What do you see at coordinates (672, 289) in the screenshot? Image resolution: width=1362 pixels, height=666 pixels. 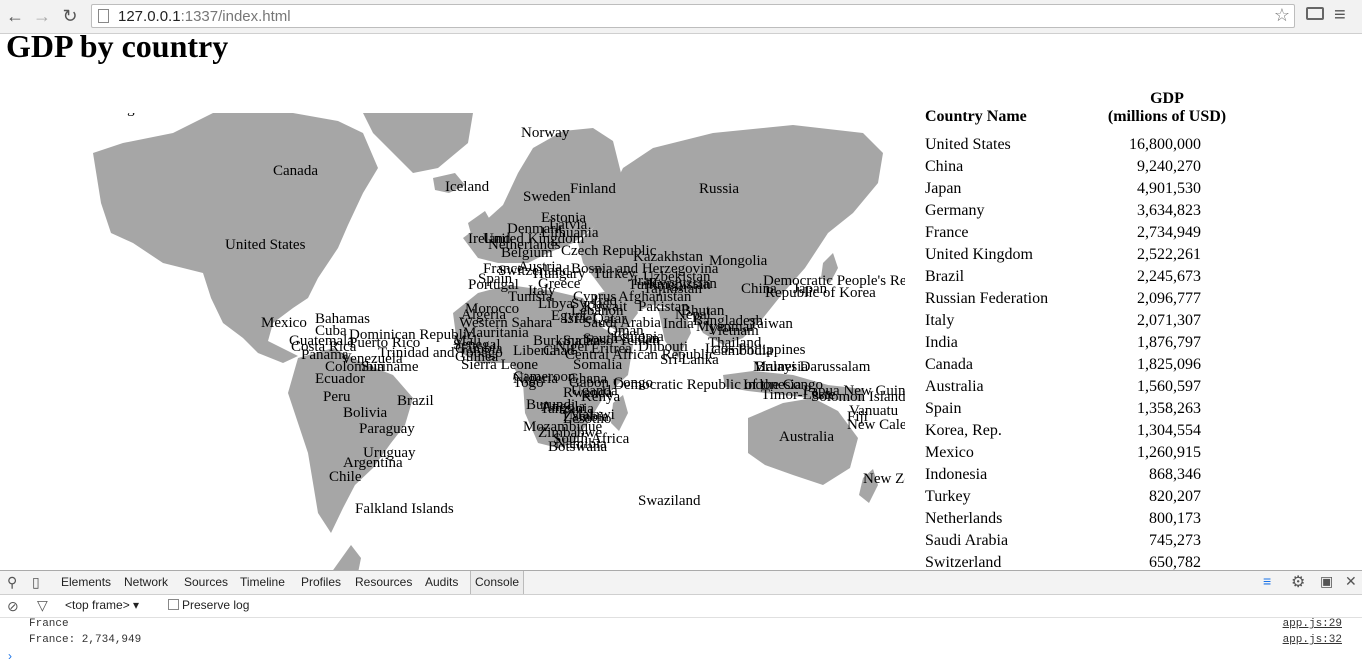 I see `map-label: Tajikistan` at bounding box center [672, 289].